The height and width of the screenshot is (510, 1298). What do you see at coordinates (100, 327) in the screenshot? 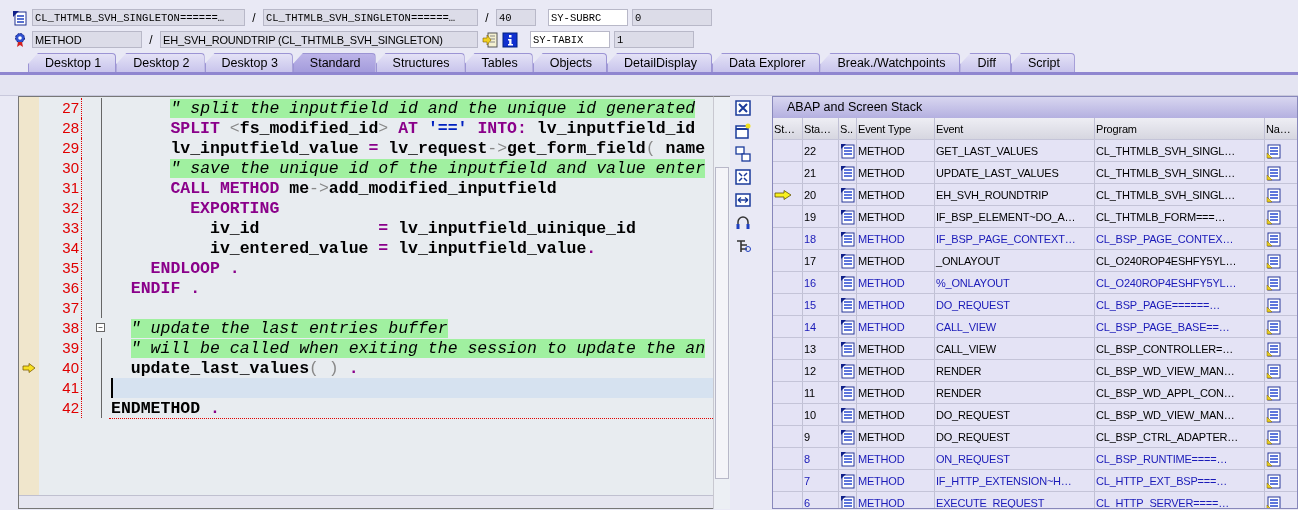
I see `collapse-icon` at bounding box center [100, 327].